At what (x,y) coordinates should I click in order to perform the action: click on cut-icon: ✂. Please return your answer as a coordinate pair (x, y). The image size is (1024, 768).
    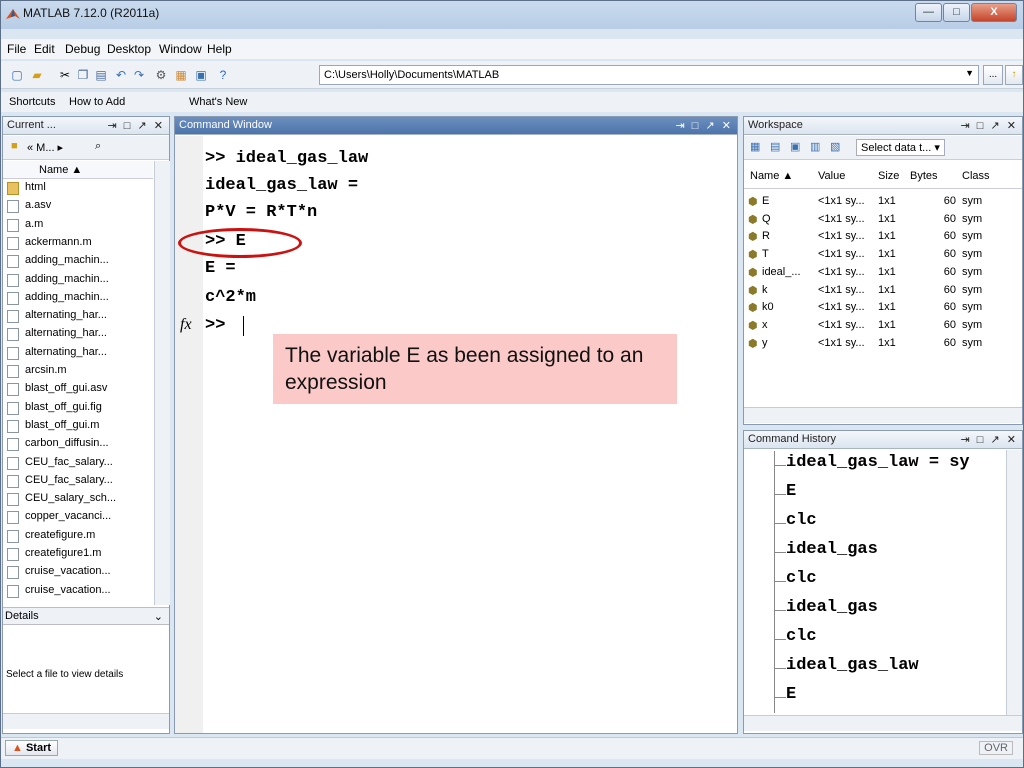
    Looking at the image, I should click on (65, 75).